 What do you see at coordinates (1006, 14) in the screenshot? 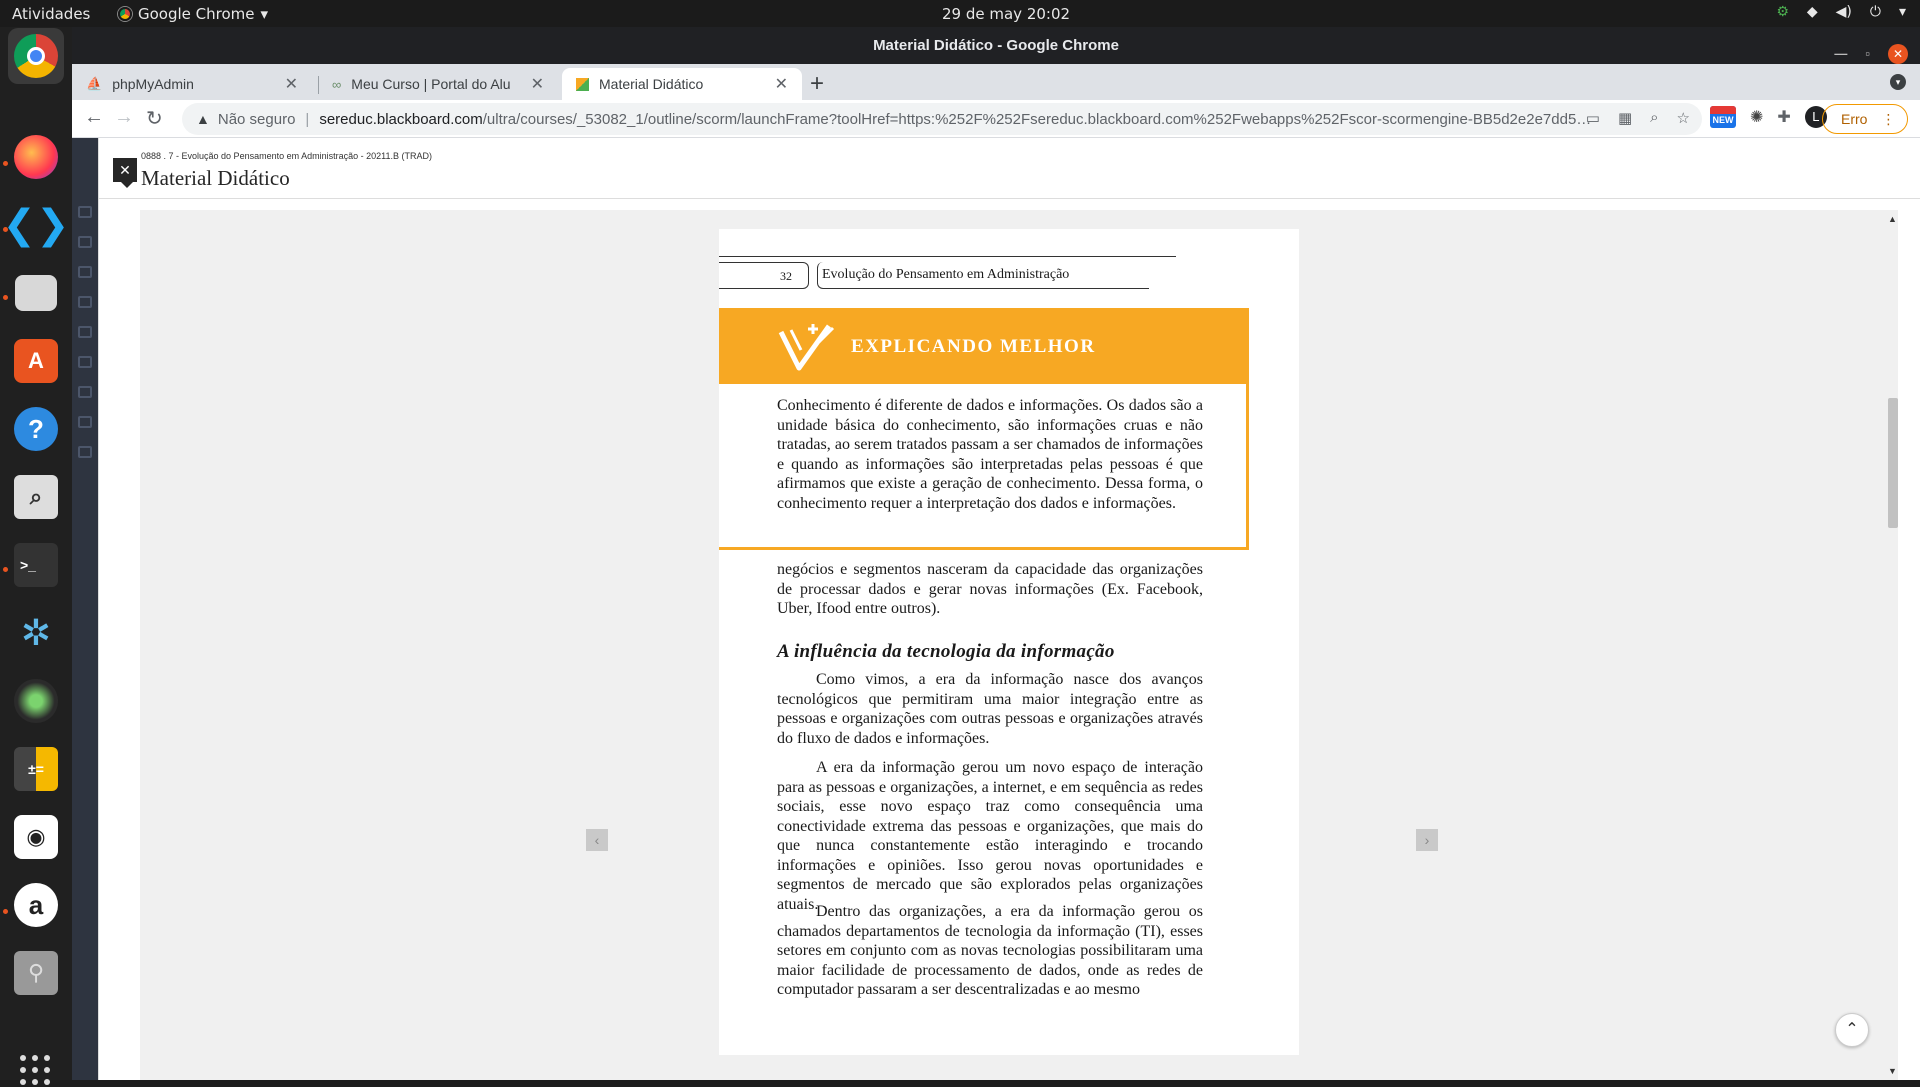
I see `clock: 29 de may 20:02` at bounding box center [1006, 14].